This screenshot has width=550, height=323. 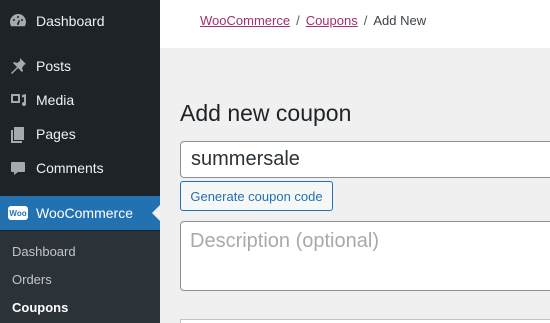 What do you see at coordinates (80, 277) in the screenshot?
I see `woocommerce-submenu: Dashboard Orders Coupons` at bounding box center [80, 277].